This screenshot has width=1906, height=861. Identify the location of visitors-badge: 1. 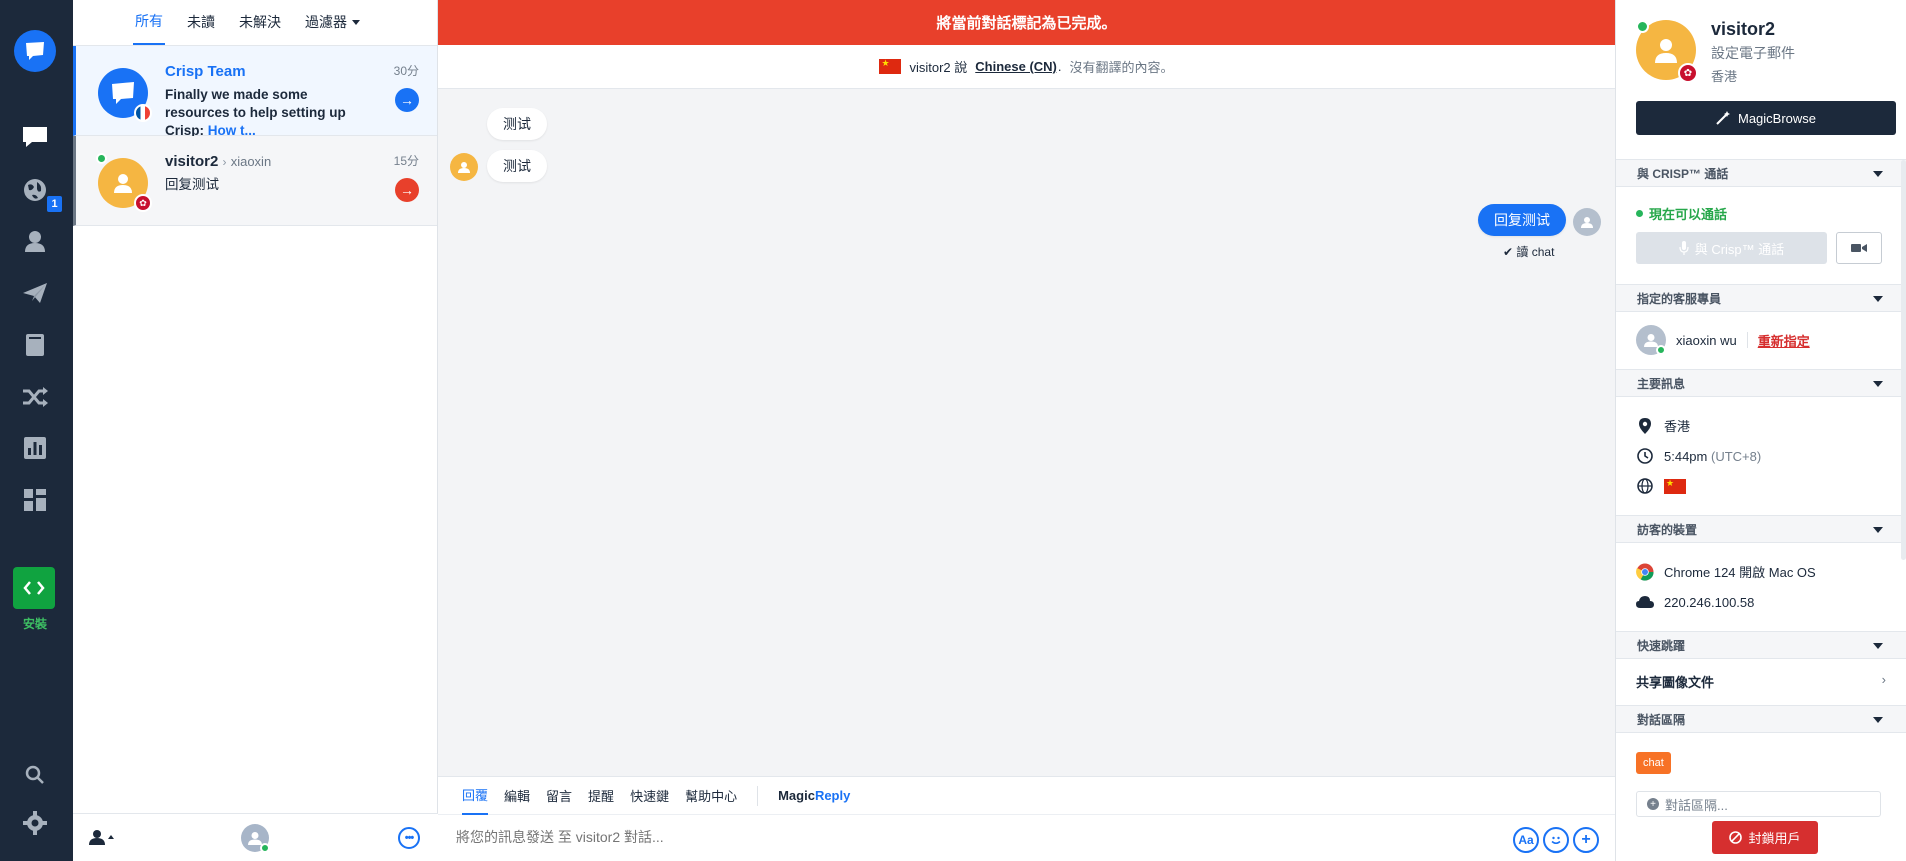
(54, 204).